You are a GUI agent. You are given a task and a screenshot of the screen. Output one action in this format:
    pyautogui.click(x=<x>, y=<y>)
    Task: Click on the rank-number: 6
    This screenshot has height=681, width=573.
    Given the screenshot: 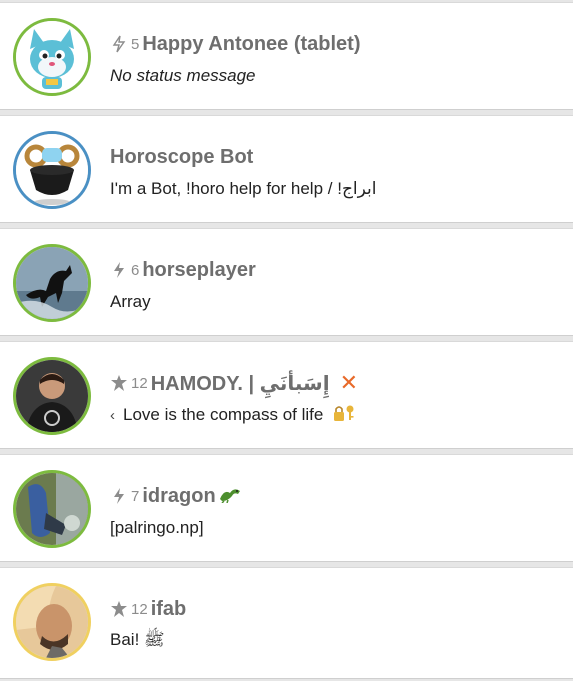 What is the action you would take?
    pyautogui.click(x=135, y=270)
    